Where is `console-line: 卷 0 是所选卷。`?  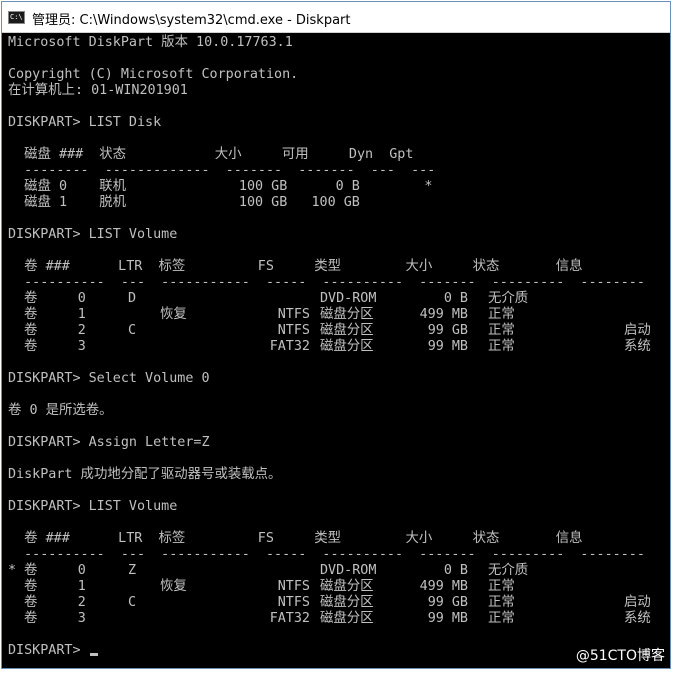
console-line: 卷 0 是所选卷。 is located at coordinates (60, 410).